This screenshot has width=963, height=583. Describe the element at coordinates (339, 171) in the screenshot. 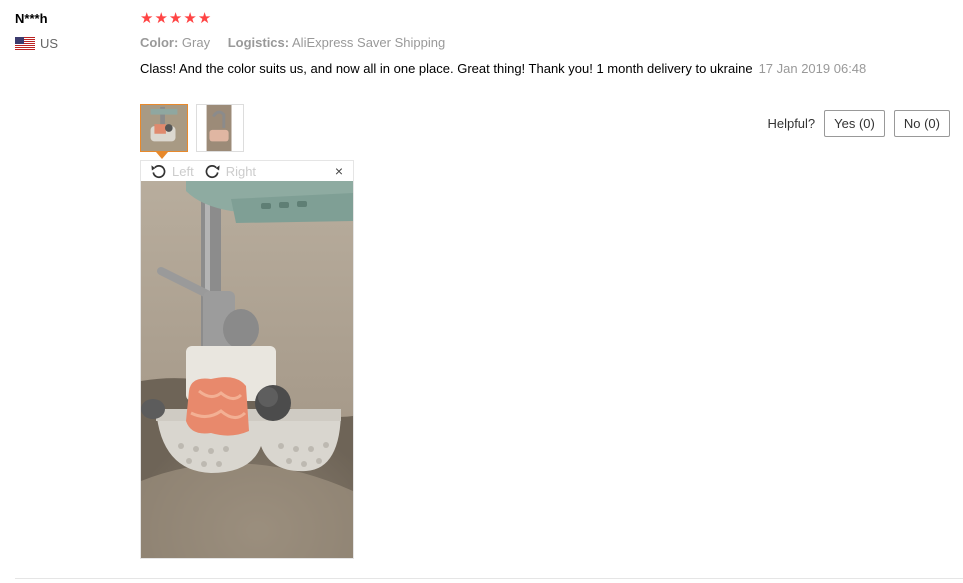

I see `close-icon: ×` at that location.